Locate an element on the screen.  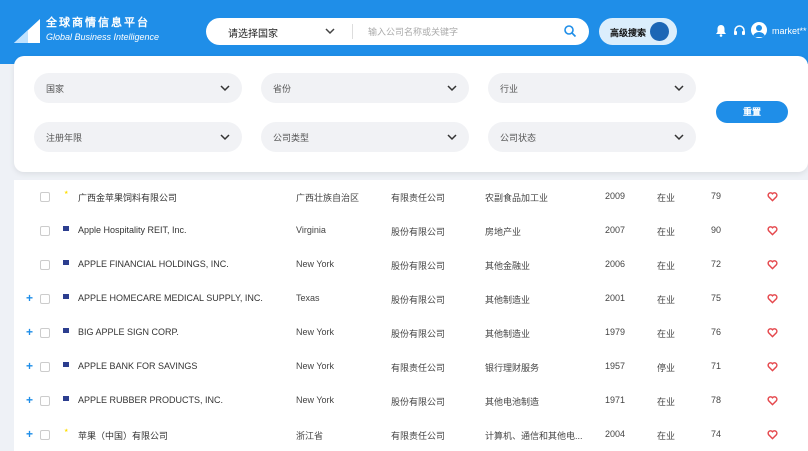
country-select-label: 请选择国家 is located at coordinates (253, 34).